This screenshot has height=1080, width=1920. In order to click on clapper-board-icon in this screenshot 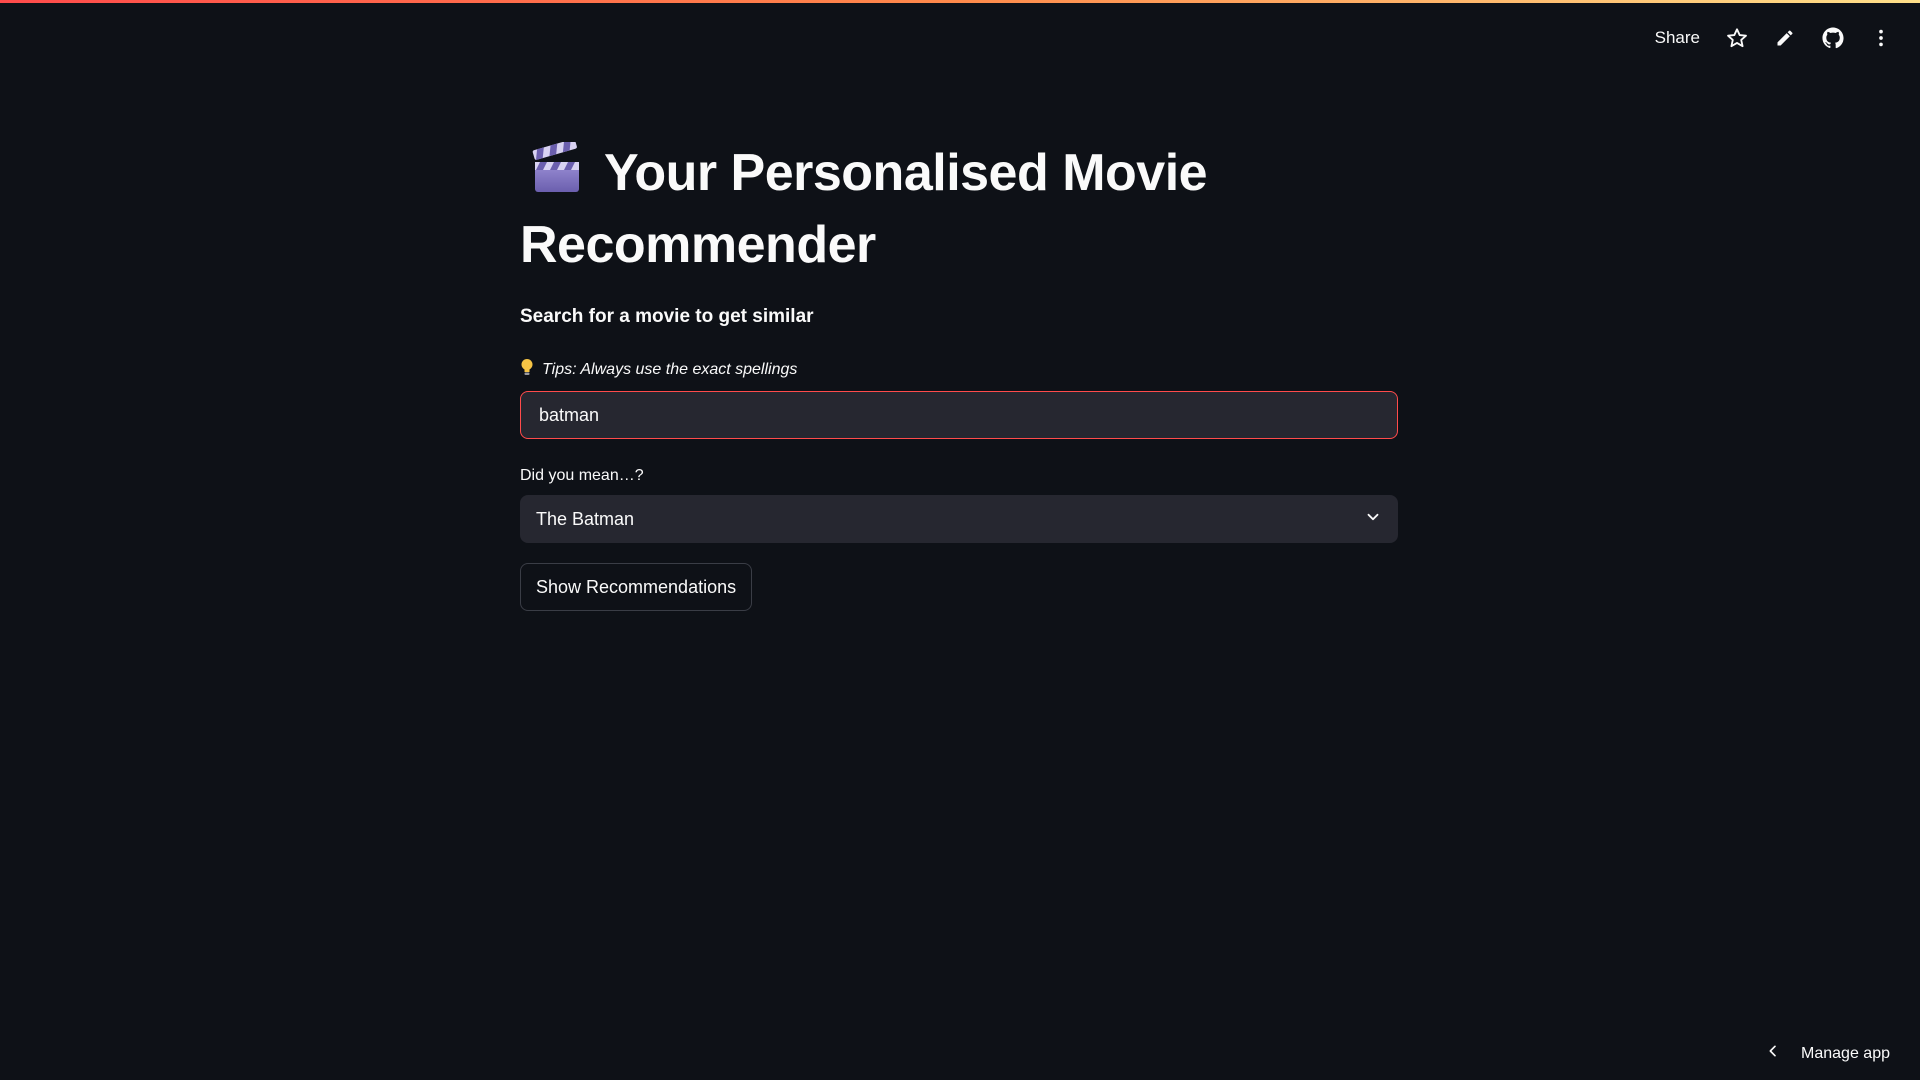, I will do `click(557, 175)`.